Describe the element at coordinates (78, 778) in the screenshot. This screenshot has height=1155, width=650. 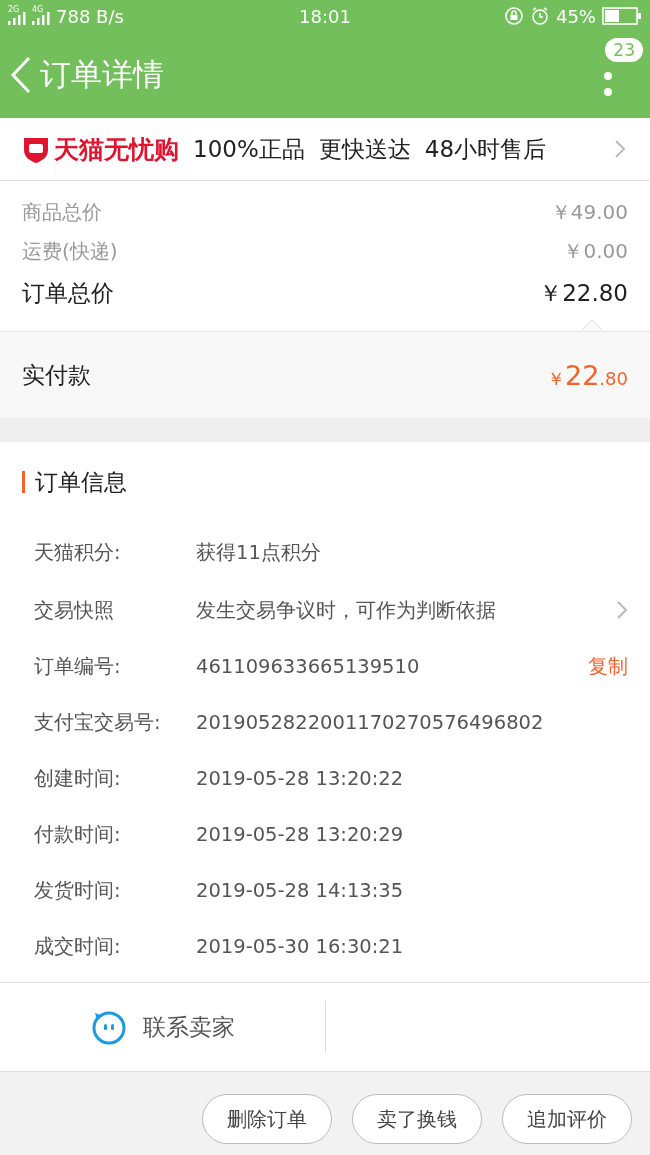
I see `info-label: 创建时间:` at that location.